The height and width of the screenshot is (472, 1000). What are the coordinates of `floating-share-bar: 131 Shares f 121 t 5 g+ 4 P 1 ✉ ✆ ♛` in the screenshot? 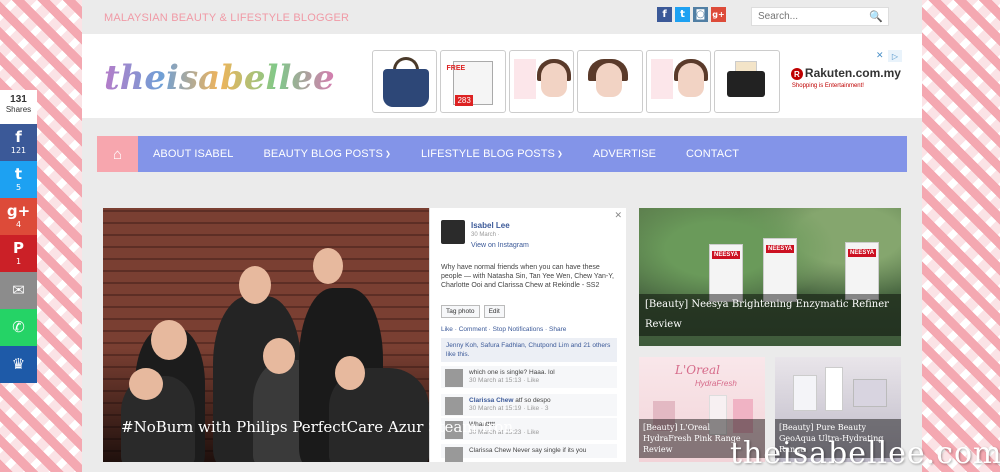 It's located at (18, 236).